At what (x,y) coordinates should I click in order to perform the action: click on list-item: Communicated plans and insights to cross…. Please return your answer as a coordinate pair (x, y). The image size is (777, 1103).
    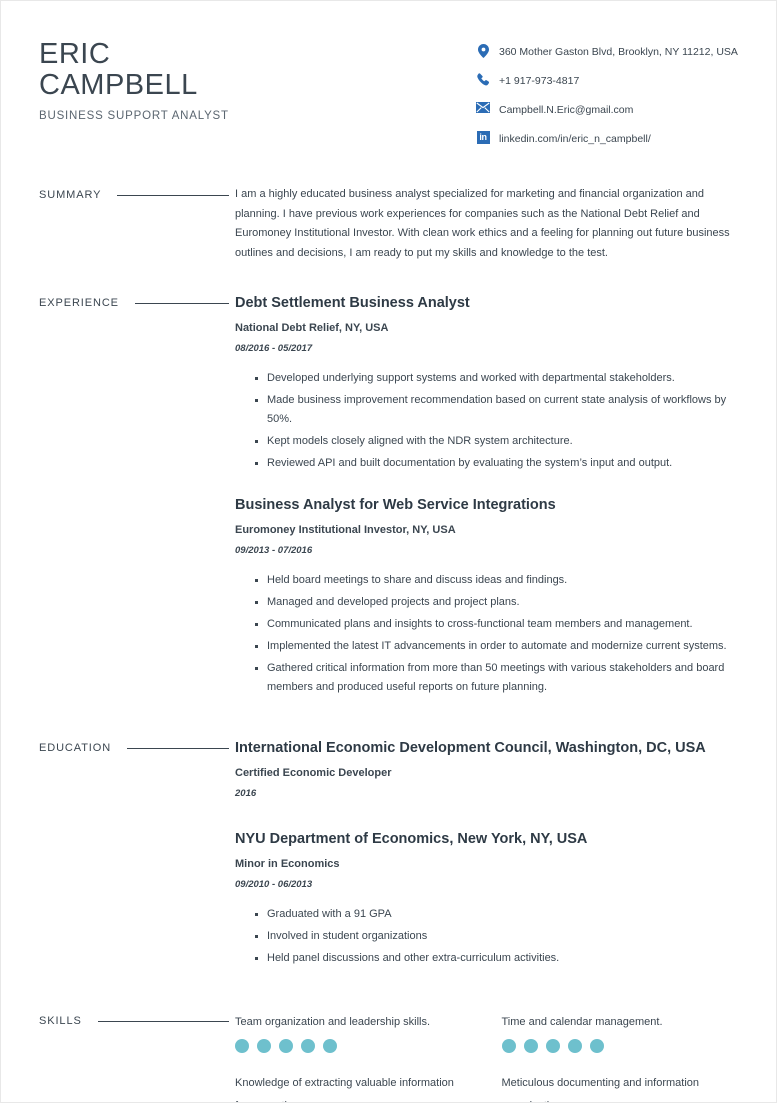
    Looking at the image, I should click on (497, 624).